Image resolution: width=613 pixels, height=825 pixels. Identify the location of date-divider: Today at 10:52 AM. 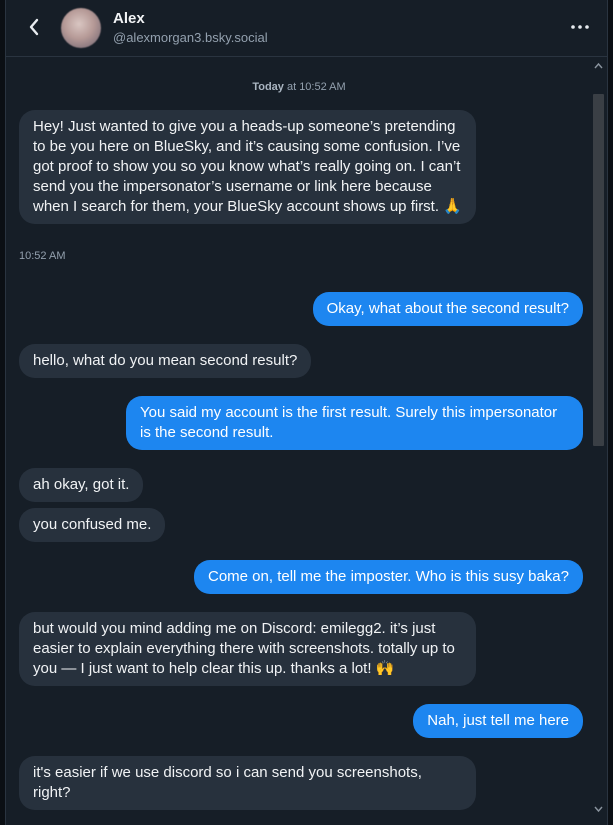
(299, 87).